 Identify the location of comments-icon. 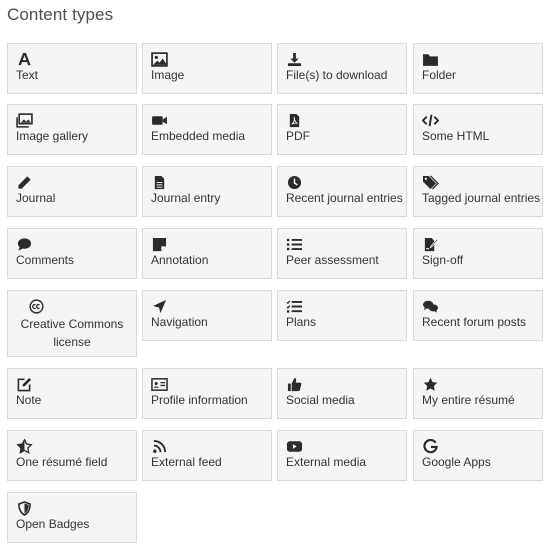
(431, 307).